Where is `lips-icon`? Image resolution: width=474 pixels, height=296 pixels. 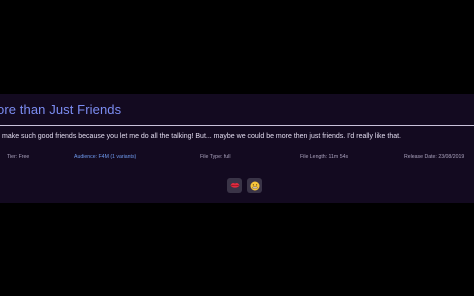
lips-icon is located at coordinates (235, 185).